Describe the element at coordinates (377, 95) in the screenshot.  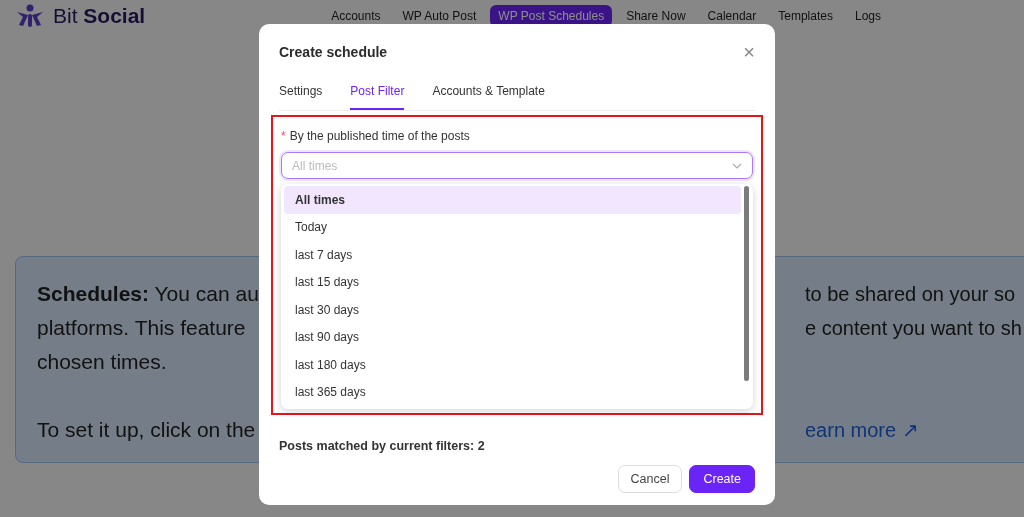
I see `tab: Post Filter` at that location.